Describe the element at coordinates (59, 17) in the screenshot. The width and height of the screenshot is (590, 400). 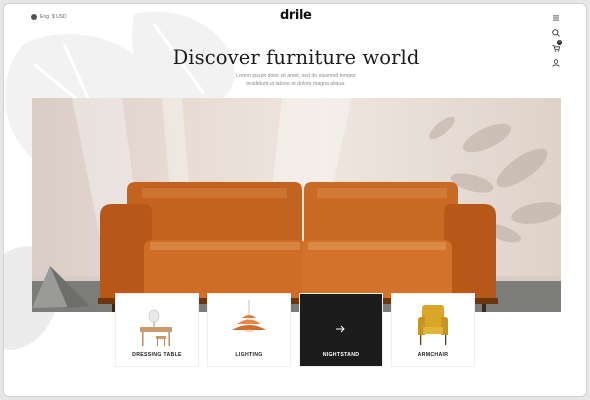
I see `currency-label: $ USD` at that location.